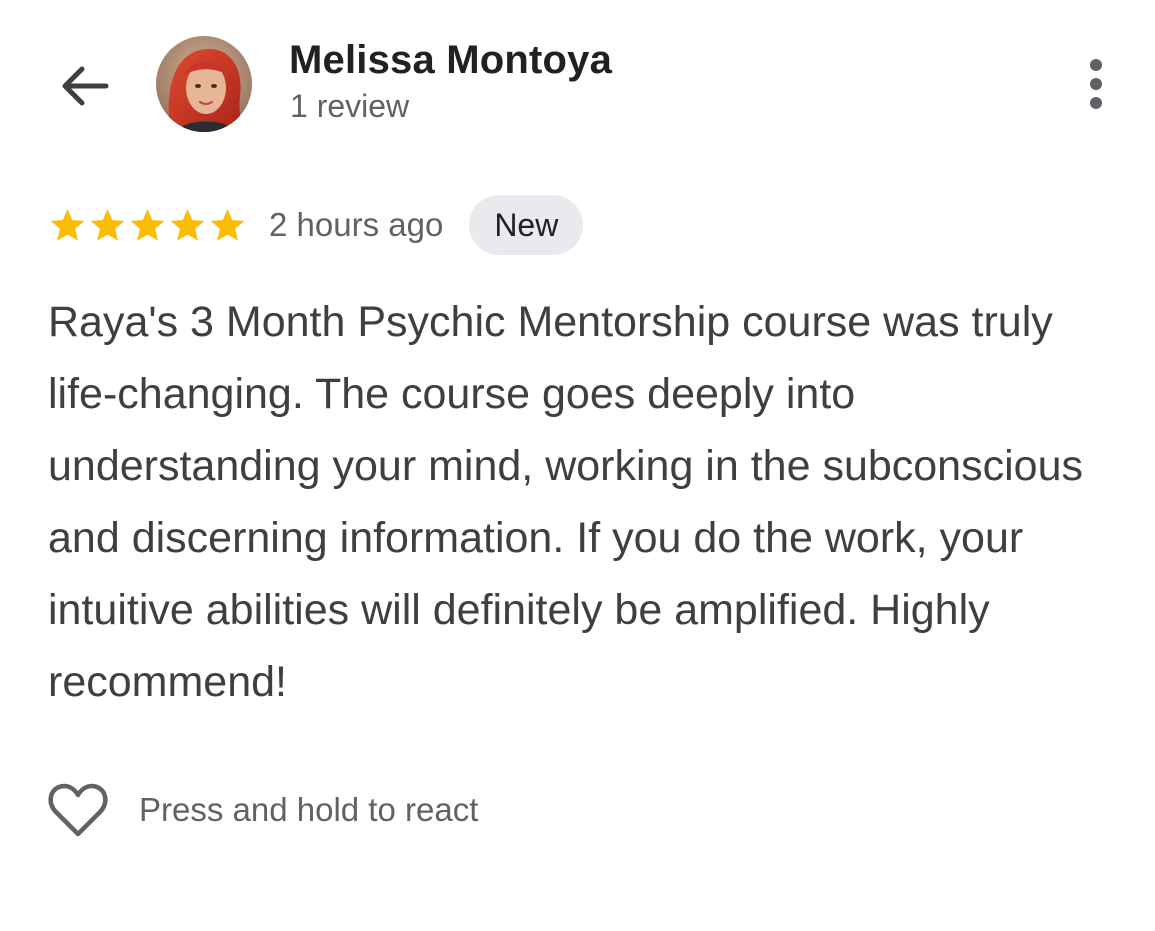  I want to click on heart-outline-icon, so click(78, 810).